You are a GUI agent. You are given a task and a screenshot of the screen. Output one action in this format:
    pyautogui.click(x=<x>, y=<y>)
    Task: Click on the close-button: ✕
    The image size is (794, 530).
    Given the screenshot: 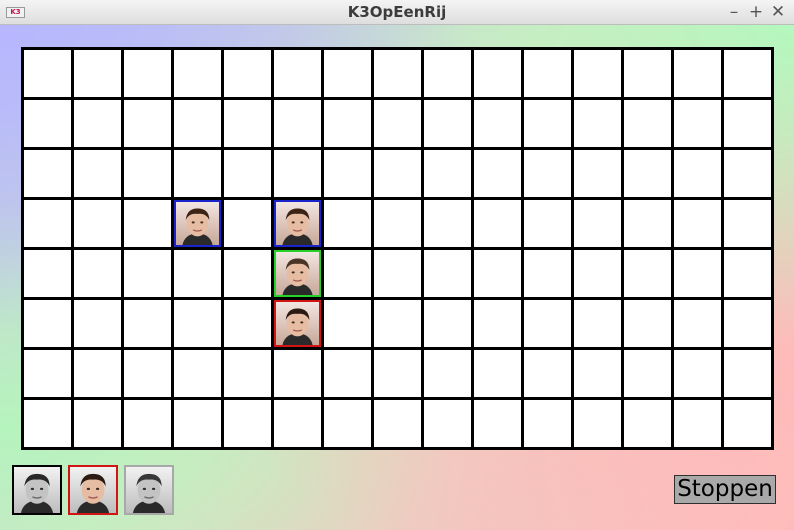 What is the action you would take?
    pyautogui.click(x=778, y=12)
    